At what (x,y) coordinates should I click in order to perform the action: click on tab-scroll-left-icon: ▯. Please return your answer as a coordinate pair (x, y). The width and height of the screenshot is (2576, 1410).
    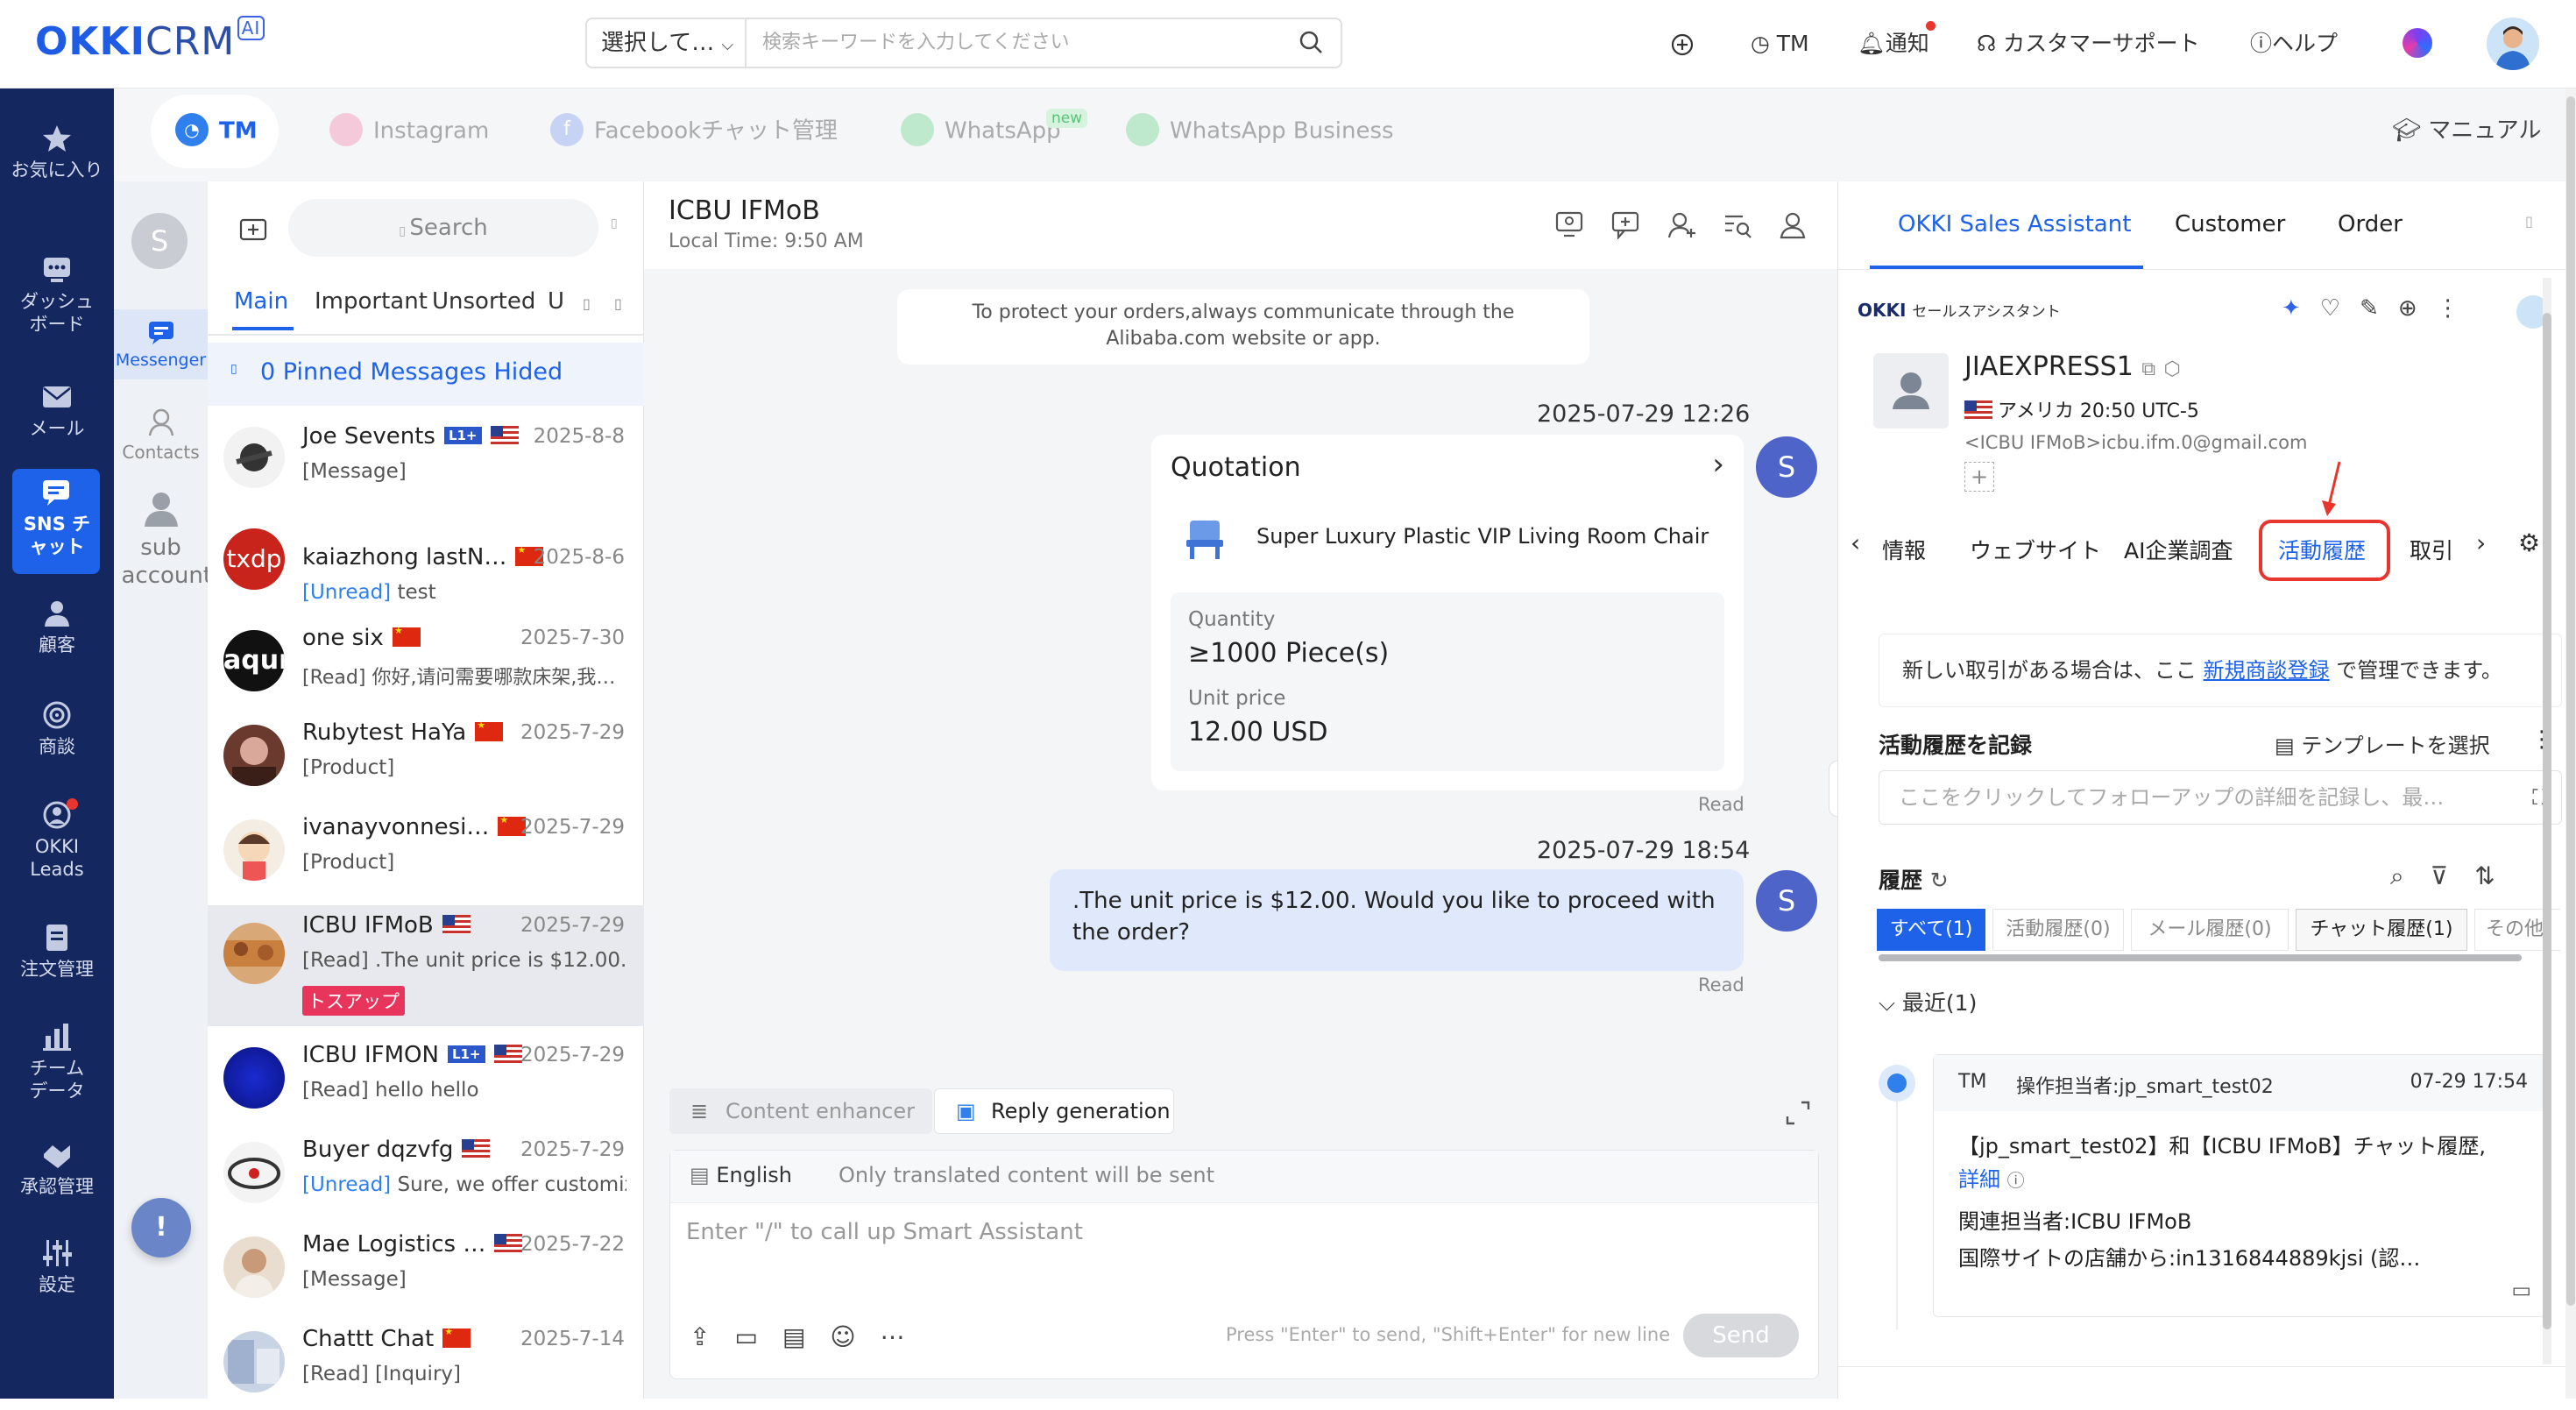
    Looking at the image, I should click on (587, 303).